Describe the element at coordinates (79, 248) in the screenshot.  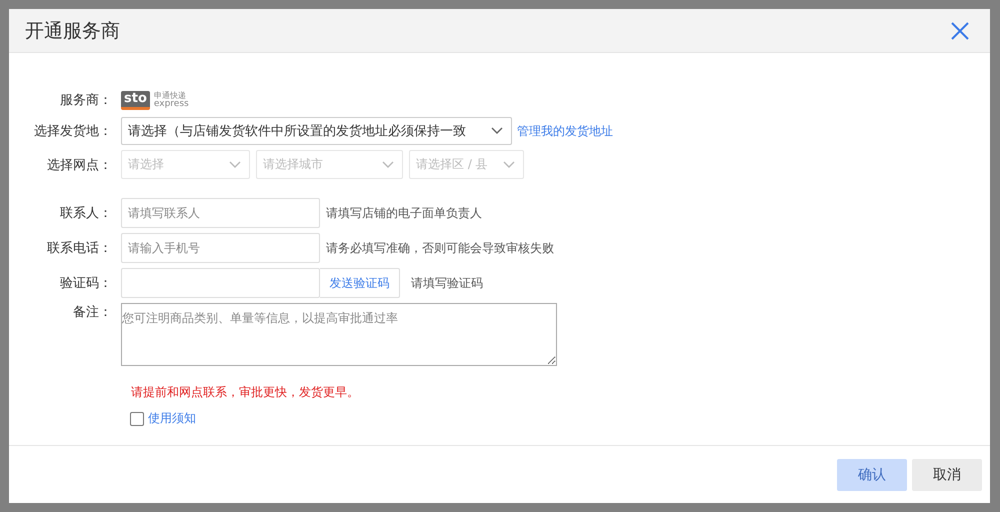
I see `field-label: 联系电话：` at that location.